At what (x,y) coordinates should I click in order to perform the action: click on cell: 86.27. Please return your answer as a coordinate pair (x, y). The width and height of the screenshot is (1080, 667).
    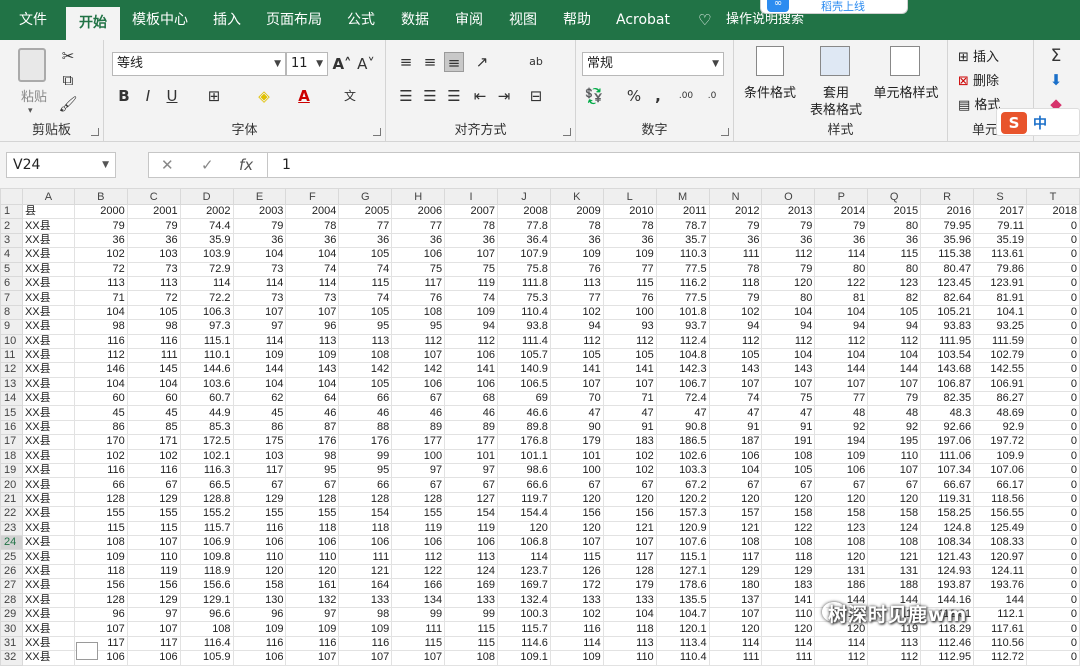
    Looking at the image, I should click on (1000, 399).